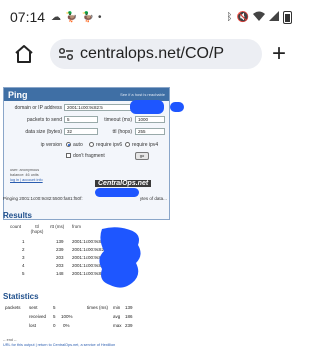 The width and height of the screenshot is (320, 353). I want to click on col-rtt: rtt (ms), so click(57, 226).